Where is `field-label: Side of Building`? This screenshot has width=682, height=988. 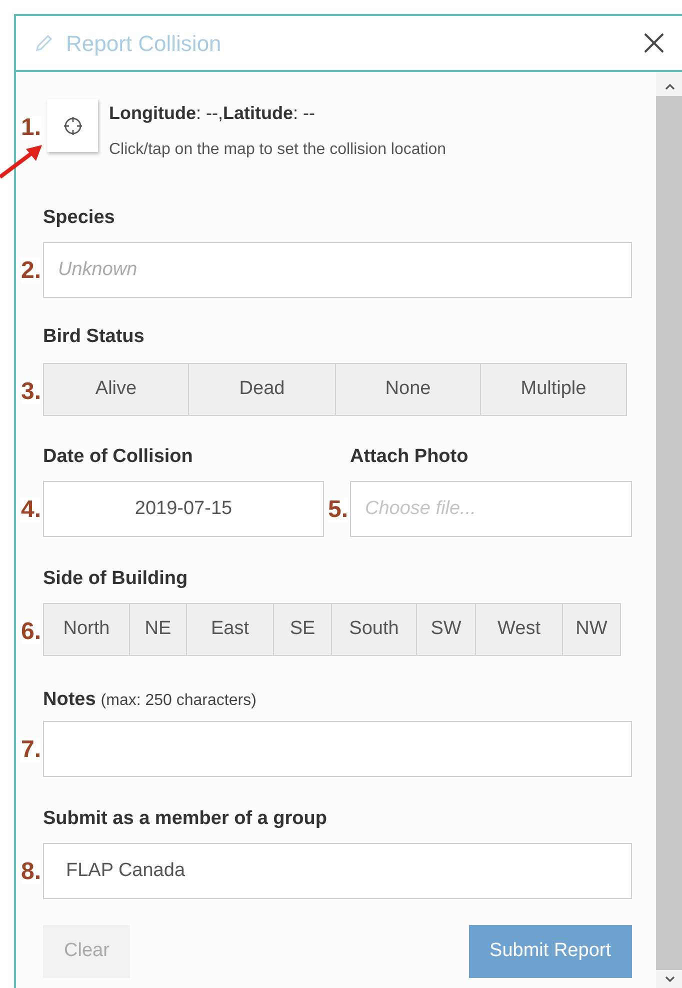
field-label: Side of Building is located at coordinates (116, 579).